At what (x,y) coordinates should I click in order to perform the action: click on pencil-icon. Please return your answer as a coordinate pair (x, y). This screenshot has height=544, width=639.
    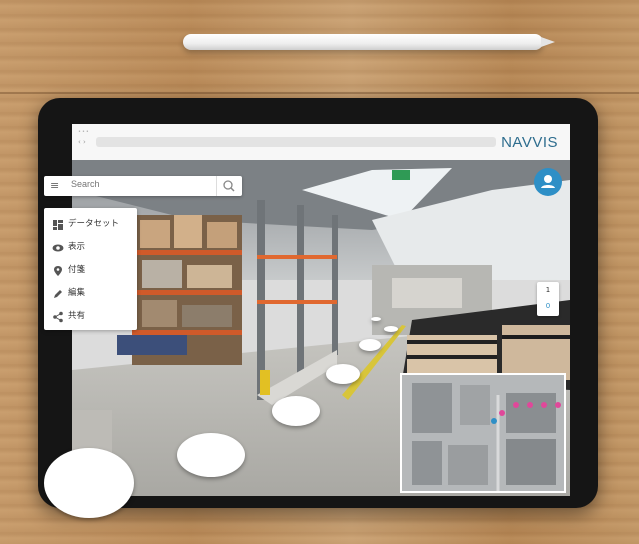
    Looking at the image, I should click on (58, 291).